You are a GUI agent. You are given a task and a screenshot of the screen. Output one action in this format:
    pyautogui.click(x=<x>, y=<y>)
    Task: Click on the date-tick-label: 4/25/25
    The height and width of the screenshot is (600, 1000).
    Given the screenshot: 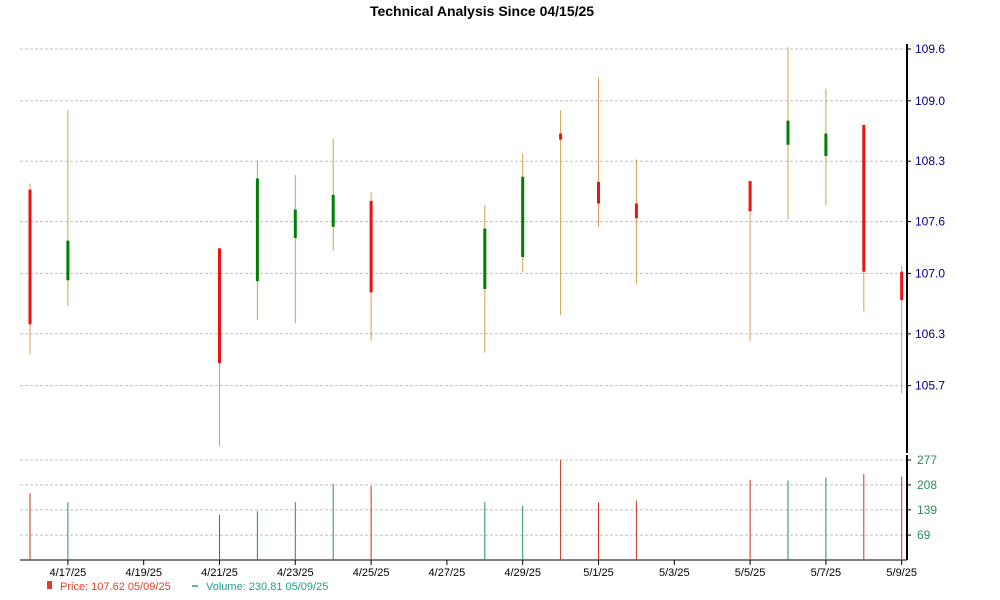 What is the action you would take?
    pyautogui.click(x=371, y=573)
    